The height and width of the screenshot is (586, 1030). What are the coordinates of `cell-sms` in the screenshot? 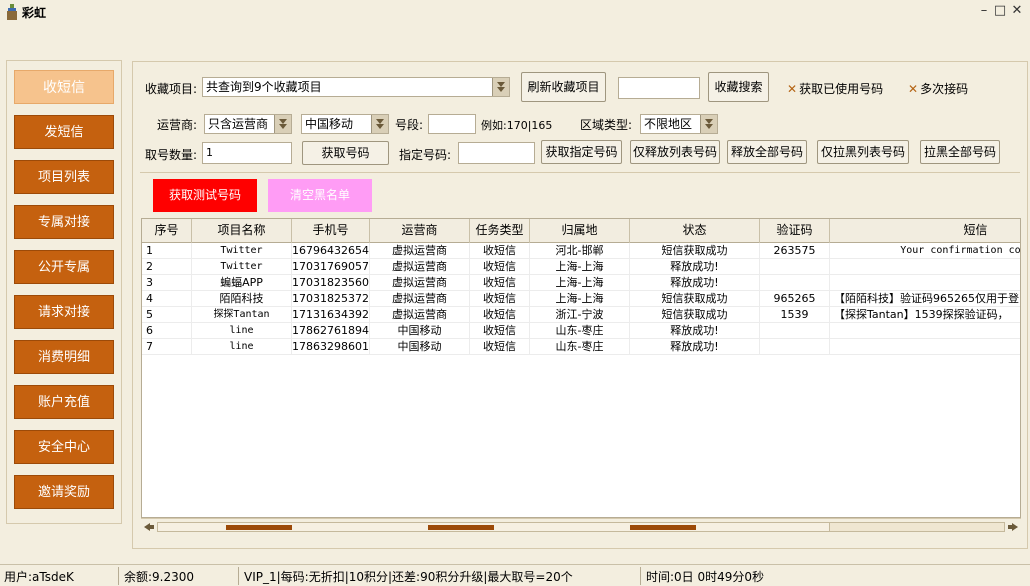 It's located at (925, 267).